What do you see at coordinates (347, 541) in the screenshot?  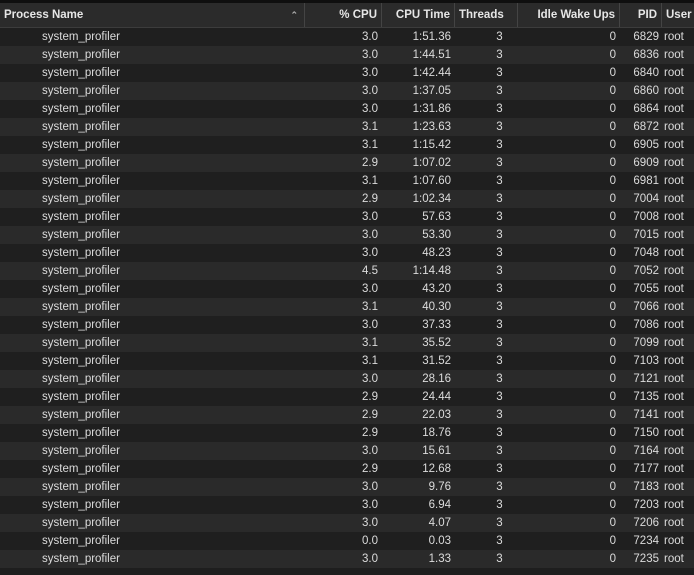 I see `table-row: system_profiler 0.0 0.03 3 0 7234 root` at bounding box center [347, 541].